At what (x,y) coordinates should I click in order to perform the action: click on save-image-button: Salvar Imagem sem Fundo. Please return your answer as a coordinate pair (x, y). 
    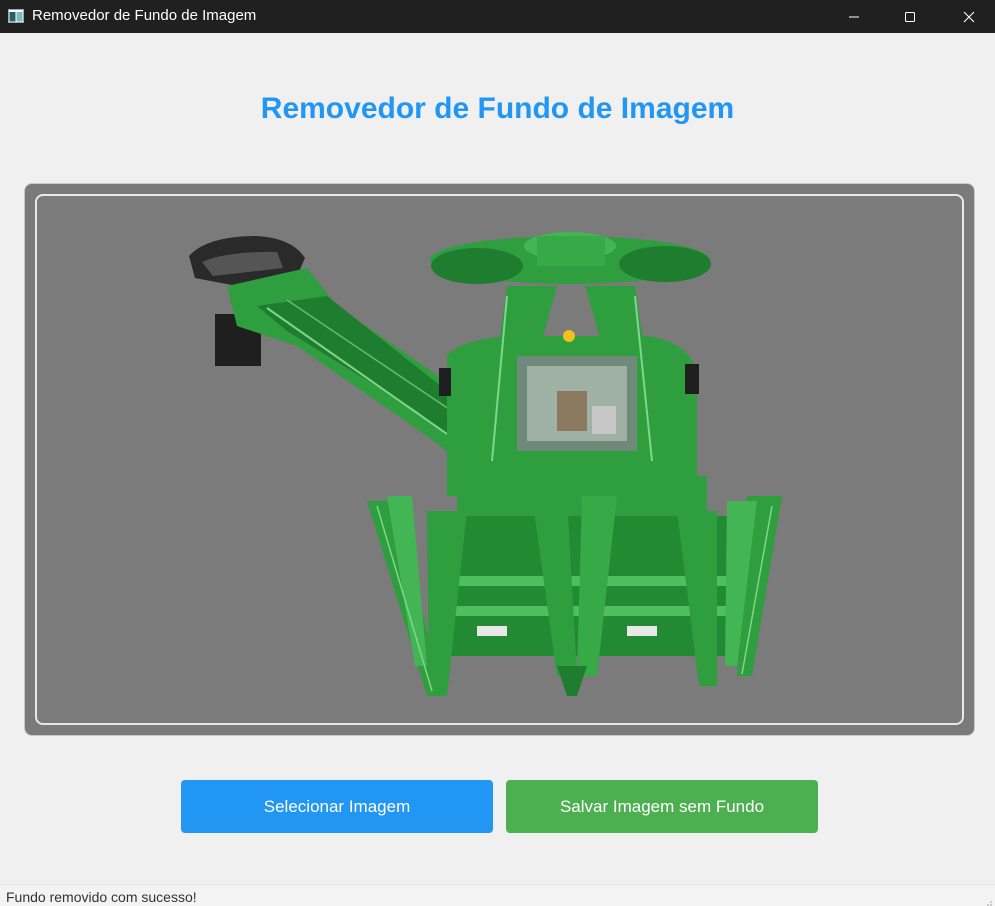
    Looking at the image, I should click on (662, 806).